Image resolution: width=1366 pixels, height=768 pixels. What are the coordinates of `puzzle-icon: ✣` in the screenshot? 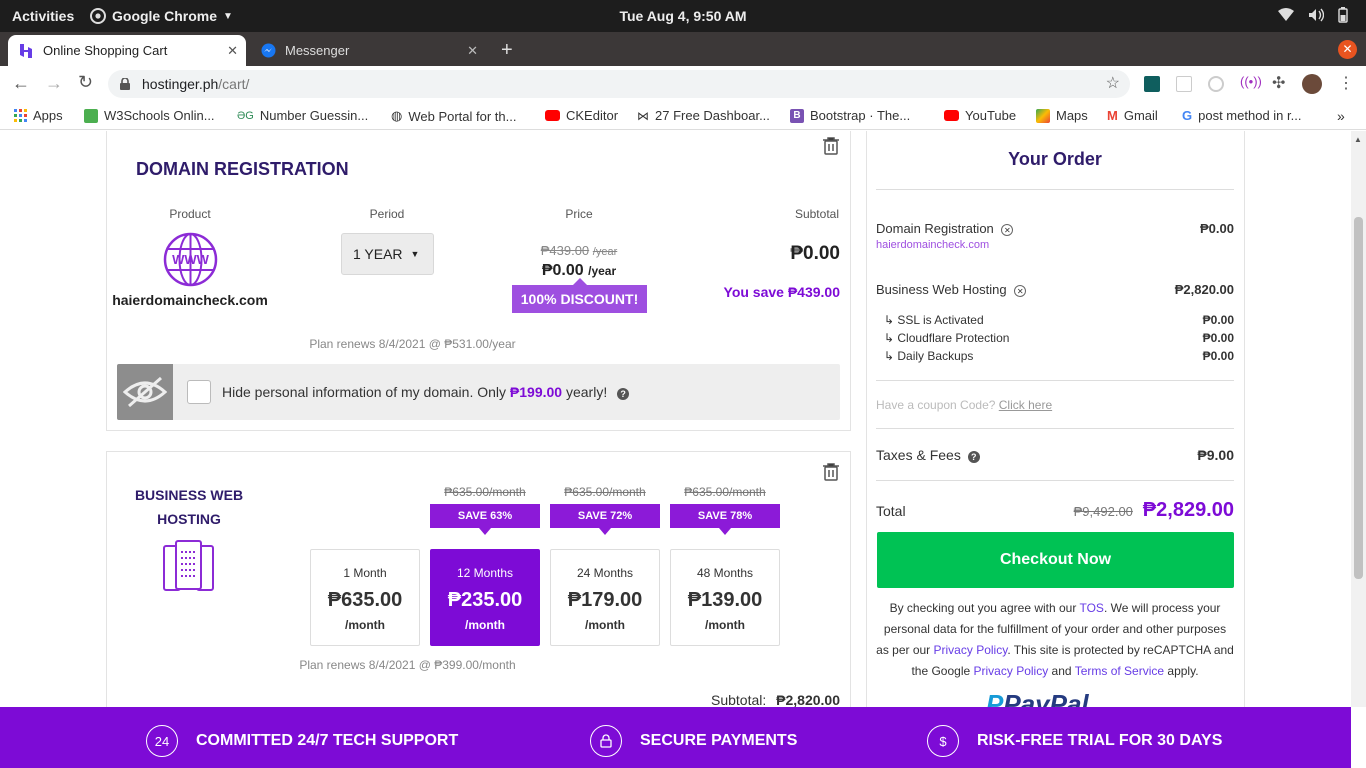 It's located at (1278, 83).